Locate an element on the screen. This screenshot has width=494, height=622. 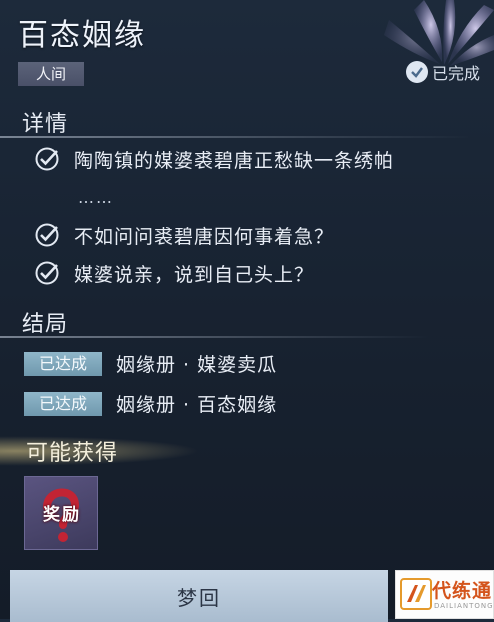
details-divider is located at coordinates (235, 137).